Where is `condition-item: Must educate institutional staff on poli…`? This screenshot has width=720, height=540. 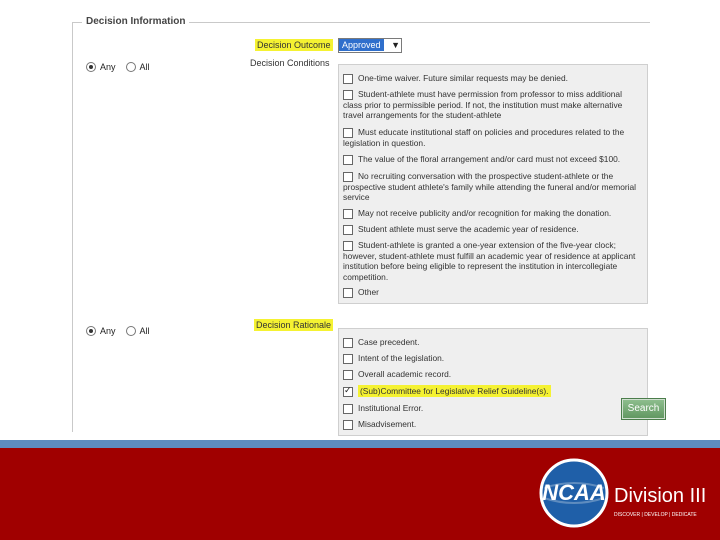 condition-item: Must educate institutional staff on poli… is located at coordinates (492, 137).